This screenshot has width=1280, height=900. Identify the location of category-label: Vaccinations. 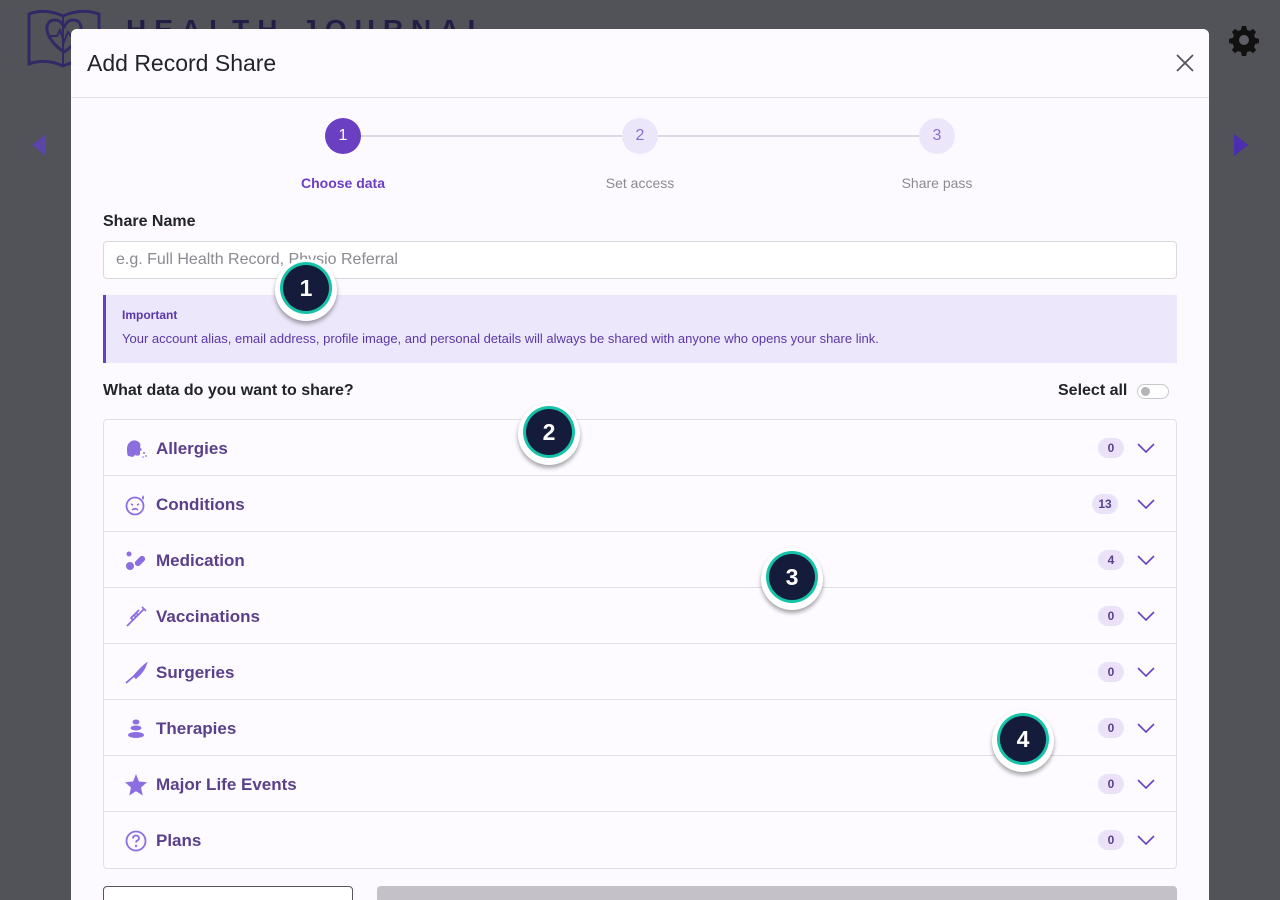
(208, 616).